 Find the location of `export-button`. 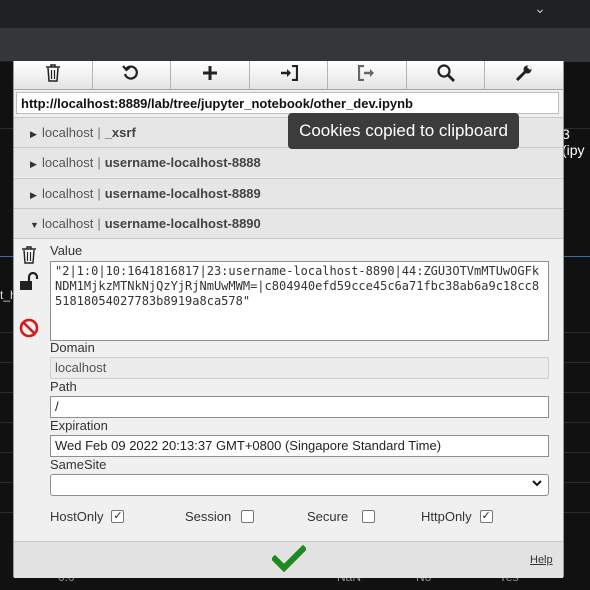

export-button is located at coordinates (367, 75).